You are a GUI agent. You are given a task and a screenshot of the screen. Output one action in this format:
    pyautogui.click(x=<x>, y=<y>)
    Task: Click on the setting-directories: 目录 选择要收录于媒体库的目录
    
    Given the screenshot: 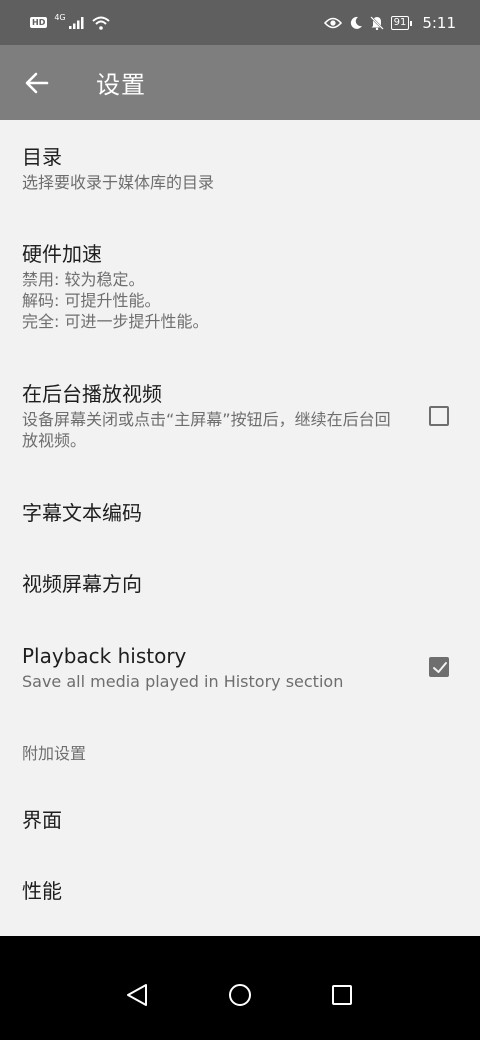 What is the action you would take?
    pyautogui.click(x=240, y=168)
    